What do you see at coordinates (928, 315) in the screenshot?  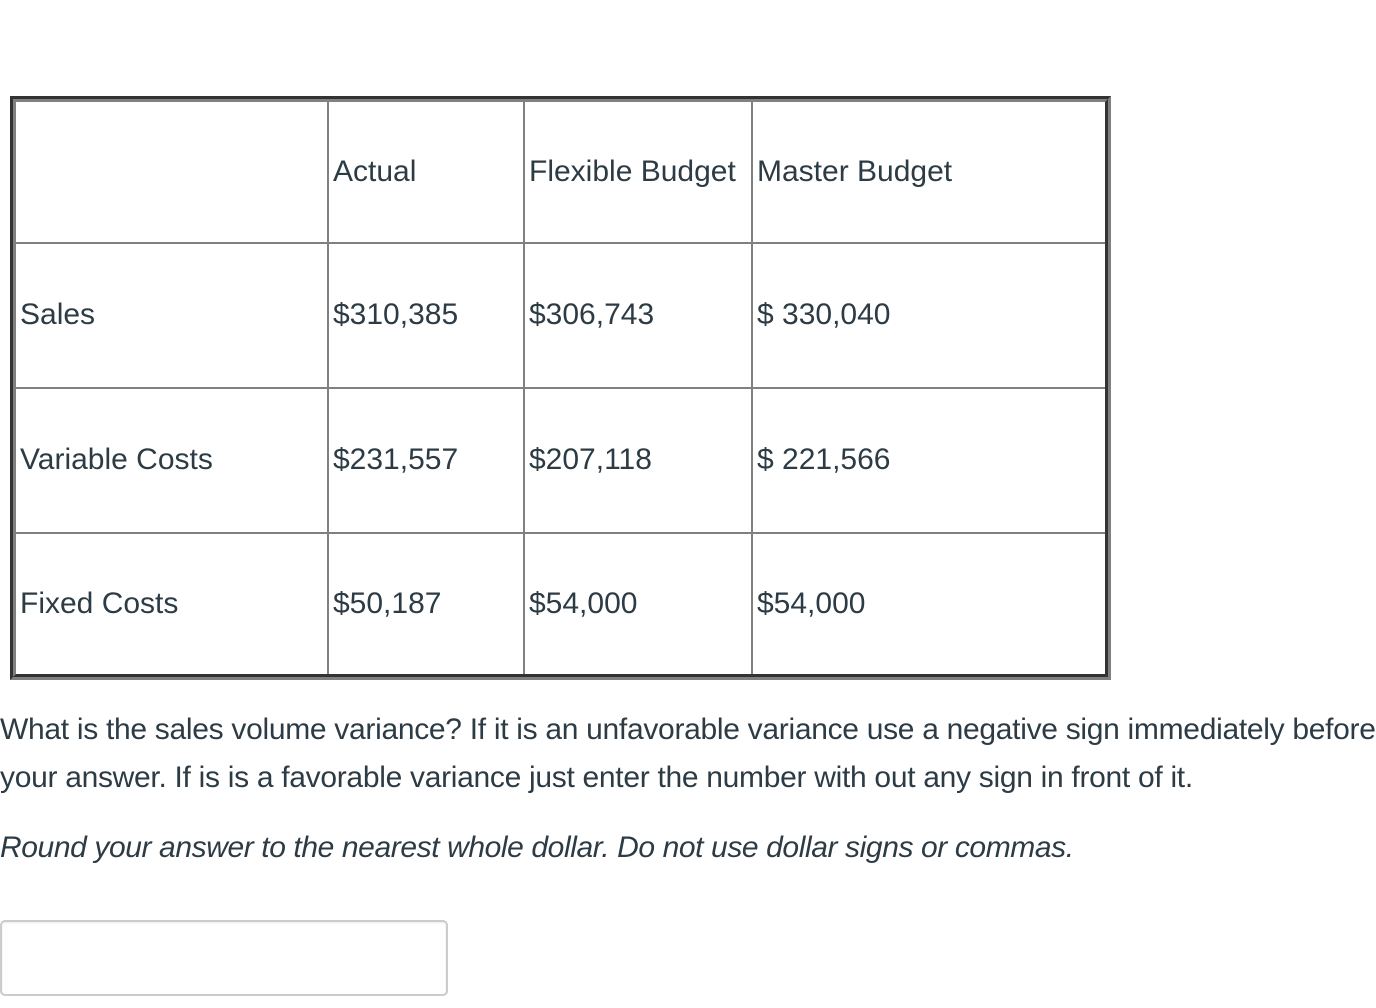 I see `cell-master-budget: $ 330,040` at bounding box center [928, 315].